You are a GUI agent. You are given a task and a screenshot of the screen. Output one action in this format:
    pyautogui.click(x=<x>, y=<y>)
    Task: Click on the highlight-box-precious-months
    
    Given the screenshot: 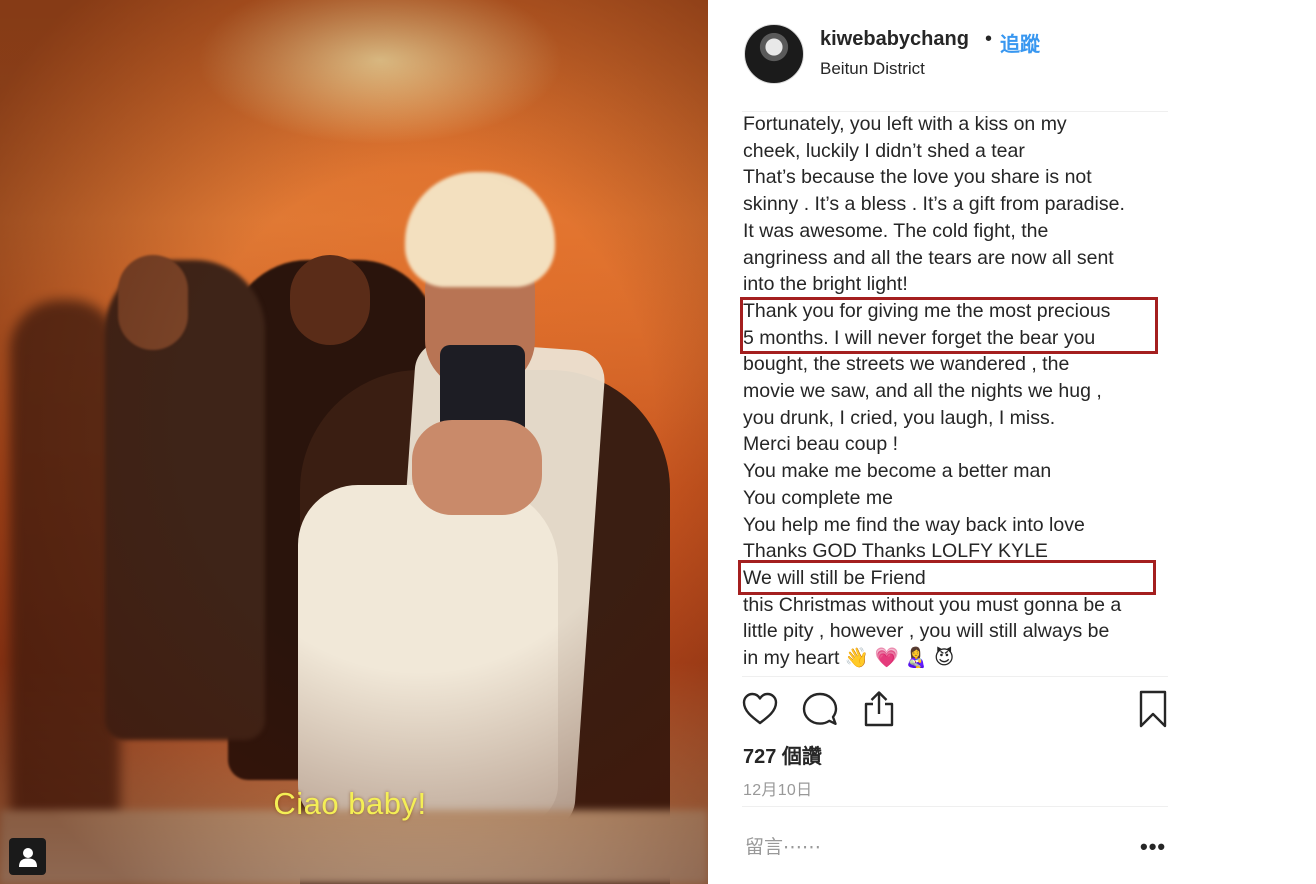 What is the action you would take?
    pyautogui.click(x=949, y=325)
    